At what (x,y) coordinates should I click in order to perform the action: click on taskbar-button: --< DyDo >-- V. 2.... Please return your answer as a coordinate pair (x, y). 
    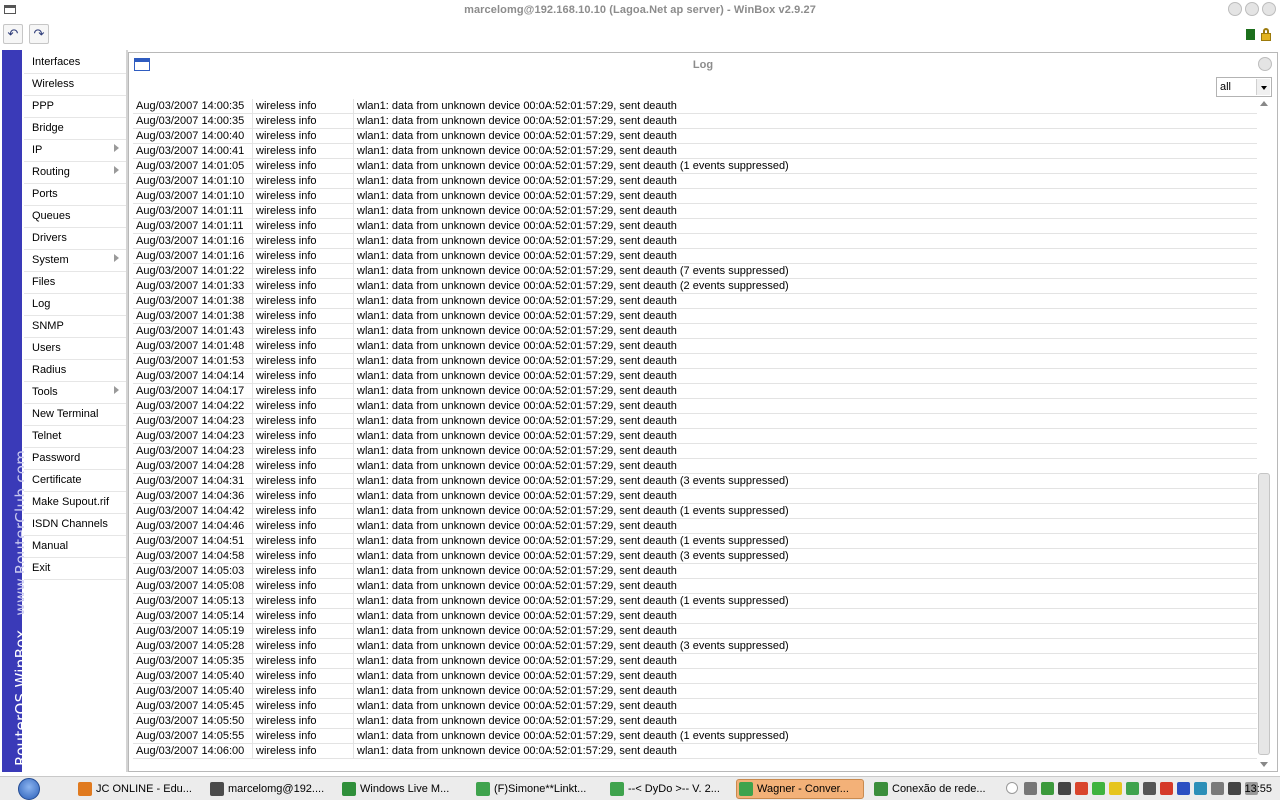
    Looking at the image, I should click on (670, 789).